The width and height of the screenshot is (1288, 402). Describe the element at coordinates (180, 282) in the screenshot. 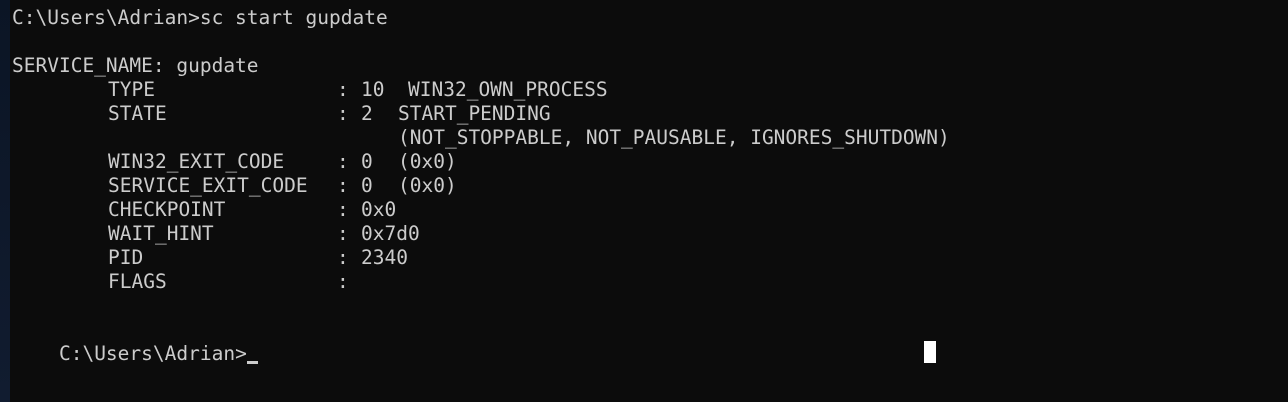

I see `field-row-flags: FLAGS :` at that location.